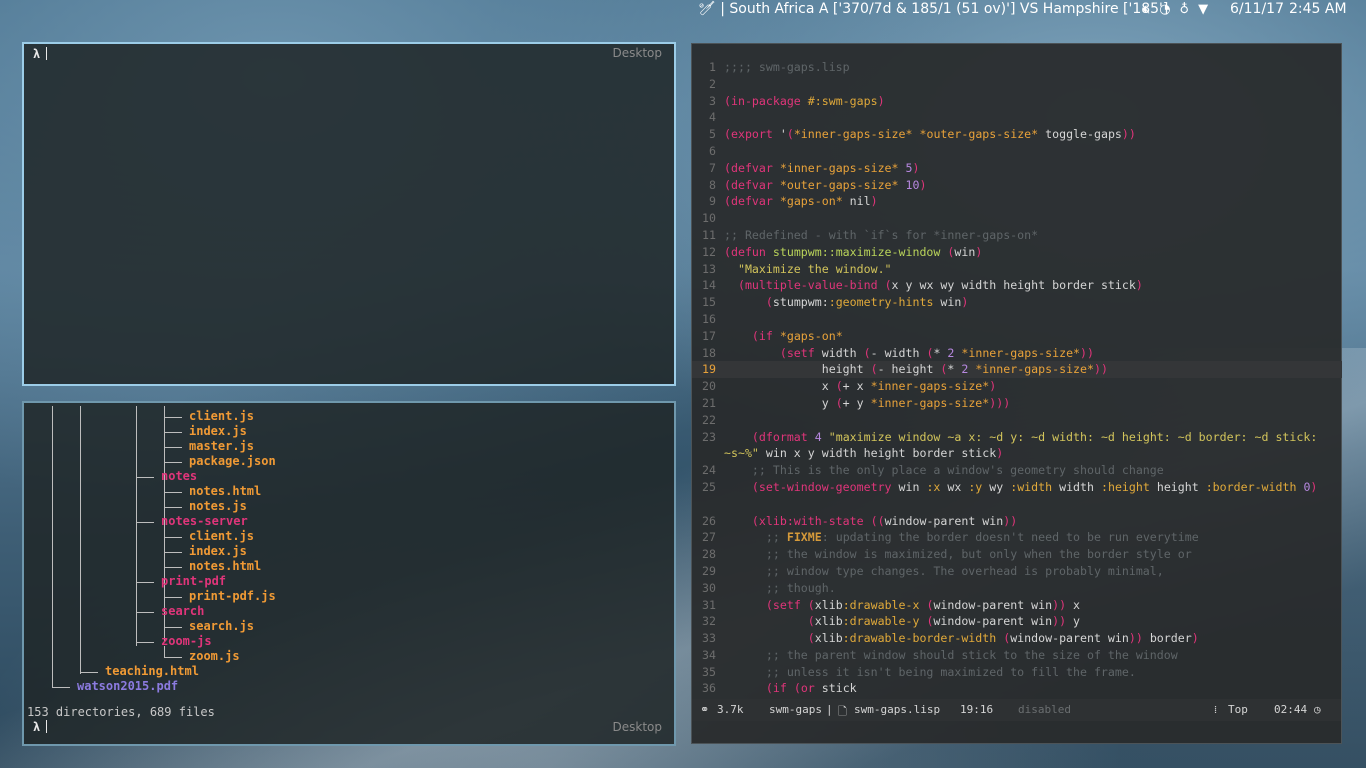 This screenshot has height=768, width=1366. Describe the element at coordinates (1017, 302) in the screenshot. I see `code-line: 15 (stumpwm::geometry-hints win)` at that location.